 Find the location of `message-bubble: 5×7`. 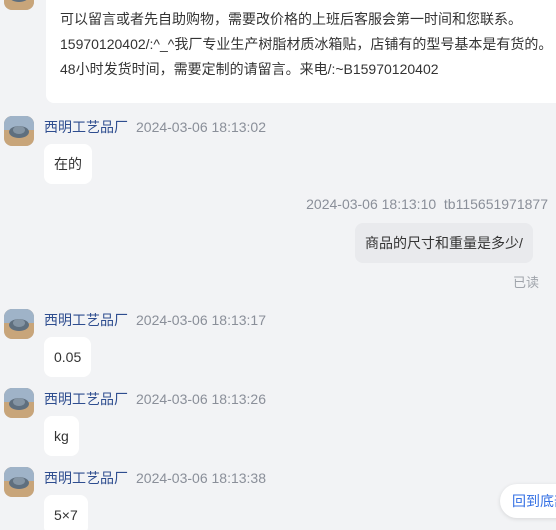

message-bubble: 5×7 is located at coordinates (66, 512).